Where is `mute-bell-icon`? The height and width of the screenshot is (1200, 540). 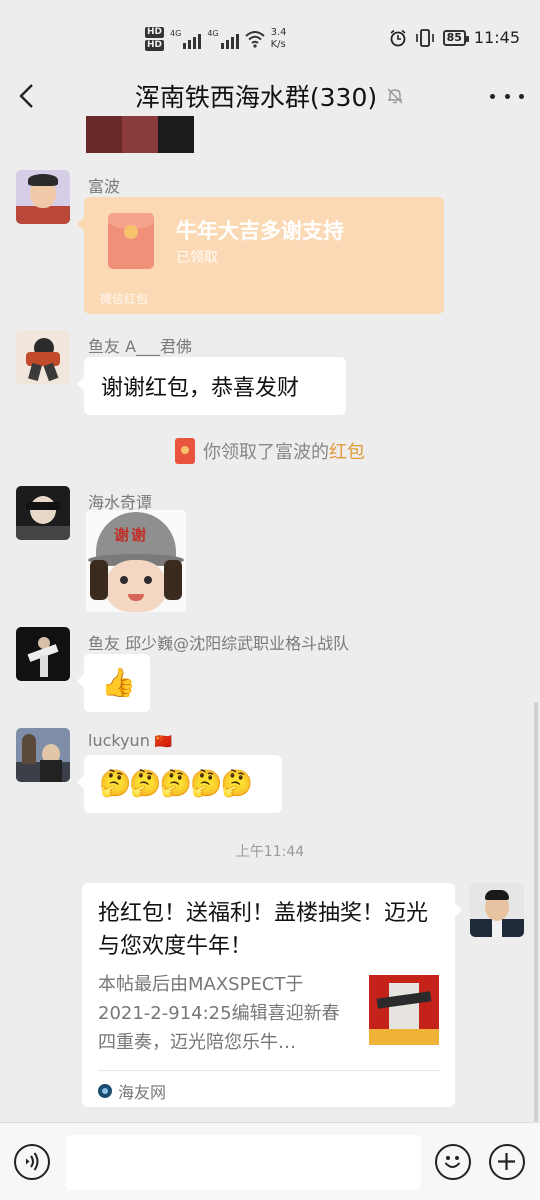 mute-bell-icon is located at coordinates (395, 96).